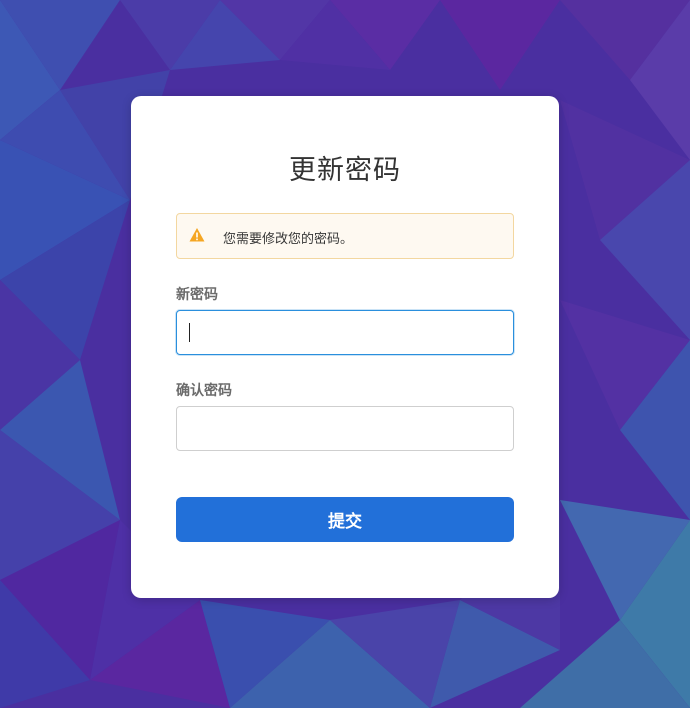 The height and width of the screenshot is (708, 690). I want to click on submit-button: 提交, so click(345, 519).